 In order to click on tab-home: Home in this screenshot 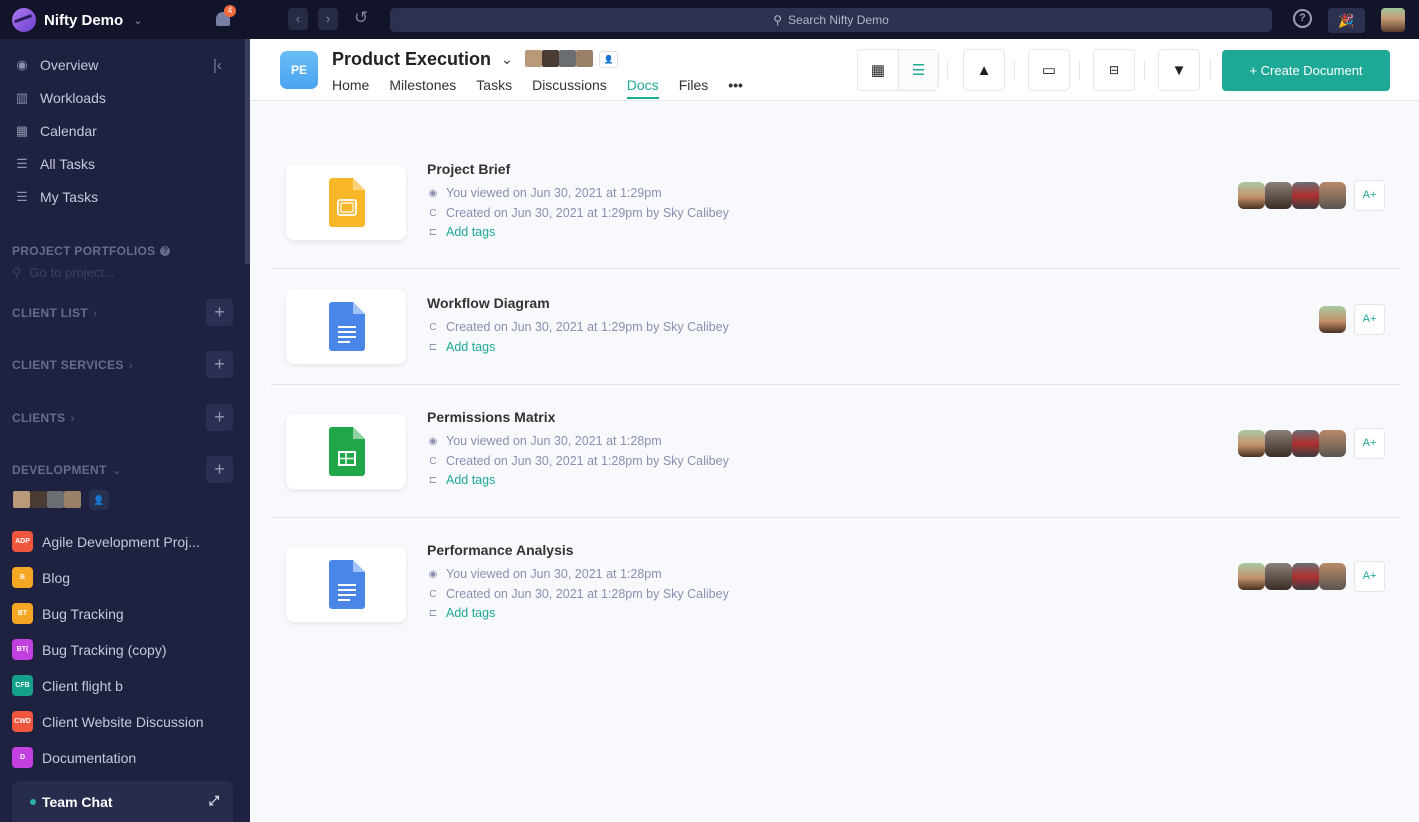, I will do `click(350, 88)`.